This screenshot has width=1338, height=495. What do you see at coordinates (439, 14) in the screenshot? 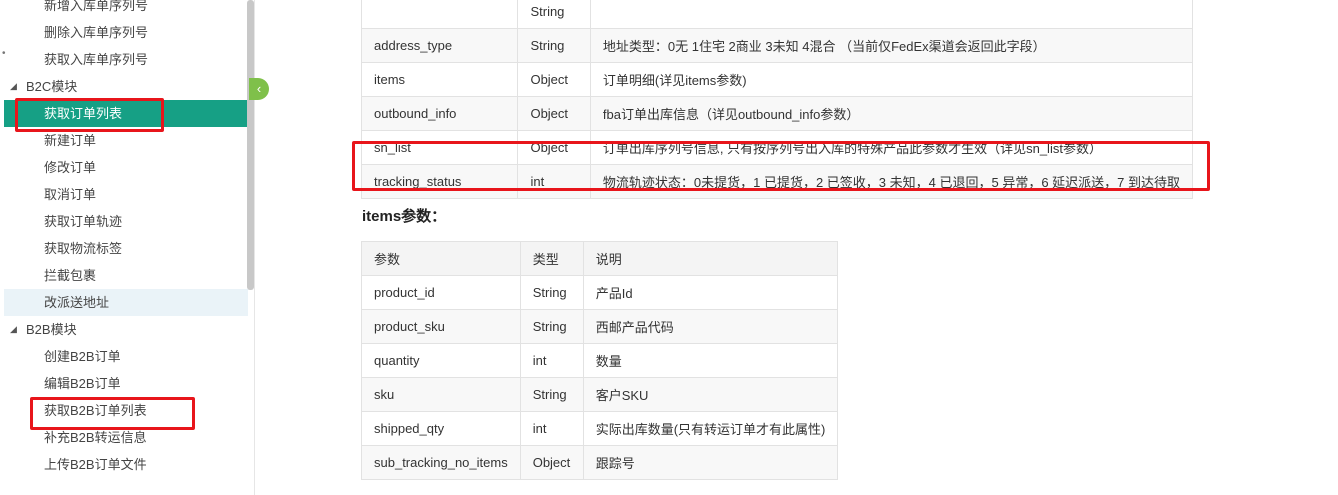
I see `param-name` at bounding box center [439, 14].